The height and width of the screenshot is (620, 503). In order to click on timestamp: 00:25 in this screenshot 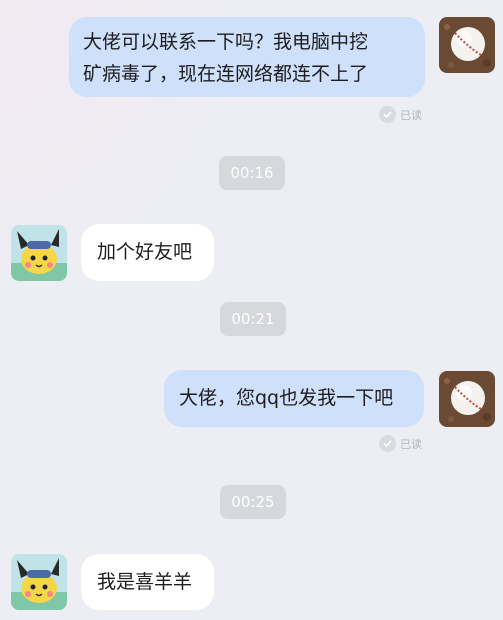, I will do `click(253, 502)`.